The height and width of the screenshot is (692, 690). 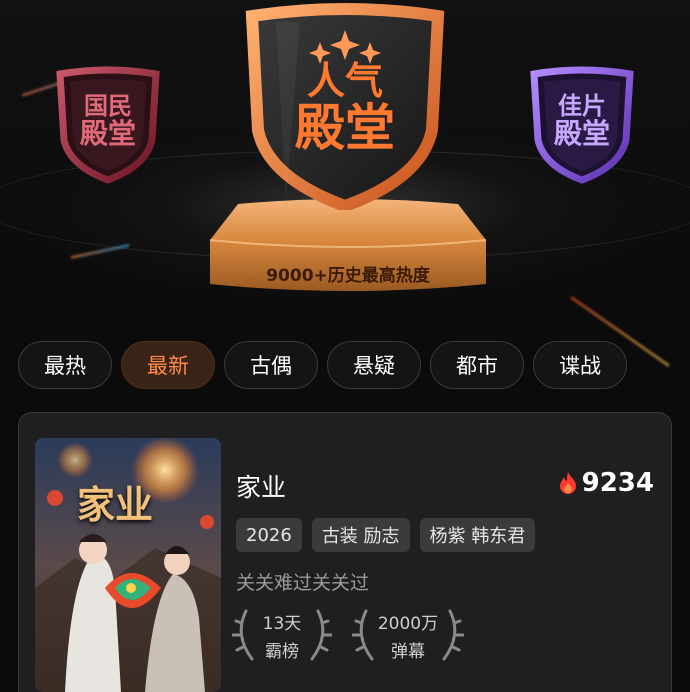 What do you see at coordinates (128, 565) in the screenshot?
I see `poster-image: 家业` at bounding box center [128, 565].